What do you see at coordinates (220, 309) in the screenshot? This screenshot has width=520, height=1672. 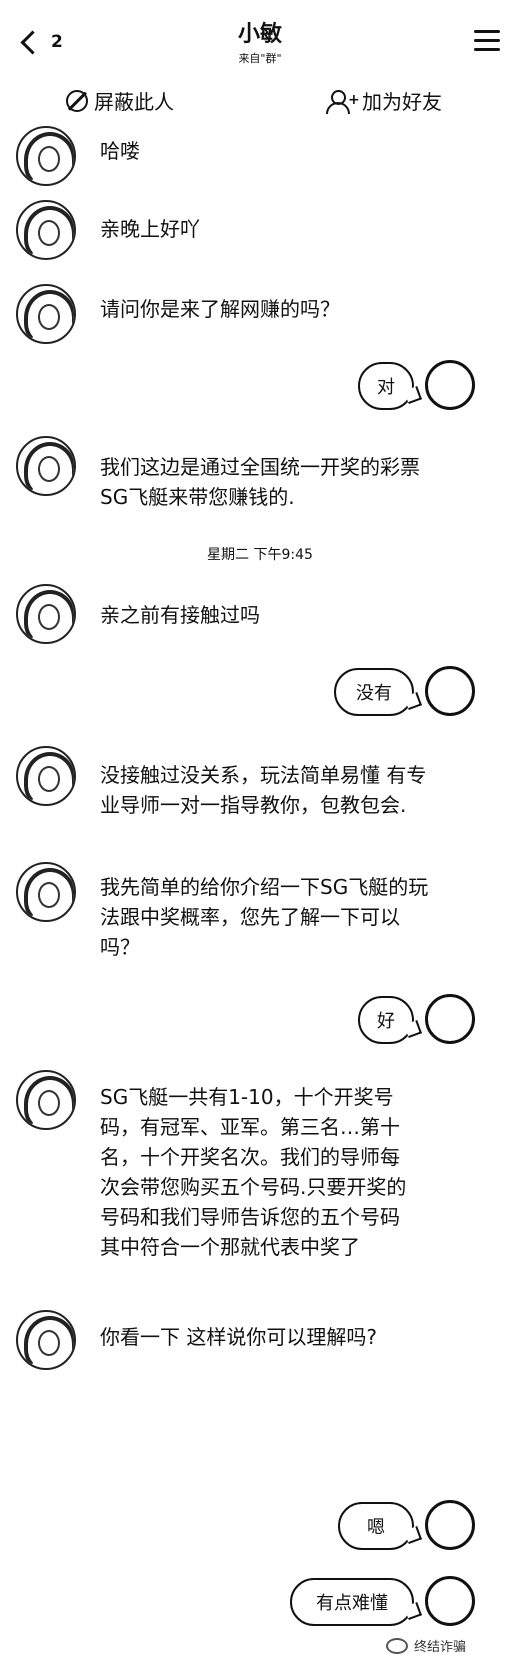 I see `message-text: 请问你是来了解网赚的吗？` at bounding box center [220, 309].